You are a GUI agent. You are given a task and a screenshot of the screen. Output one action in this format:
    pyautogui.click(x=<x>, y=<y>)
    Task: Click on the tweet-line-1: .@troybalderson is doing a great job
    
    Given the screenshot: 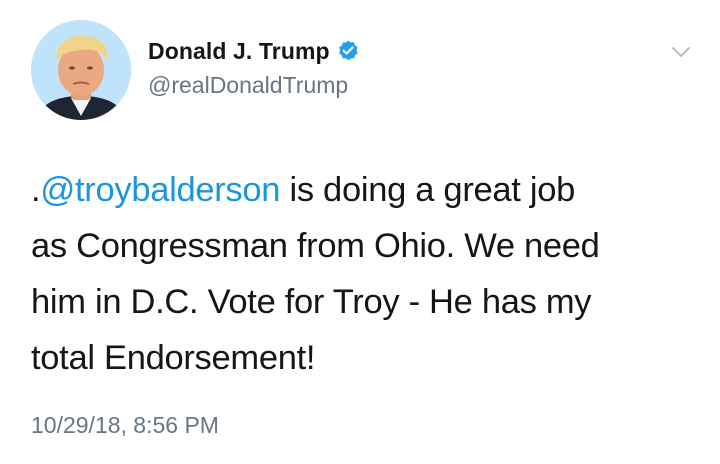 What is the action you would take?
    pyautogui.click(x=361, y=190)
    